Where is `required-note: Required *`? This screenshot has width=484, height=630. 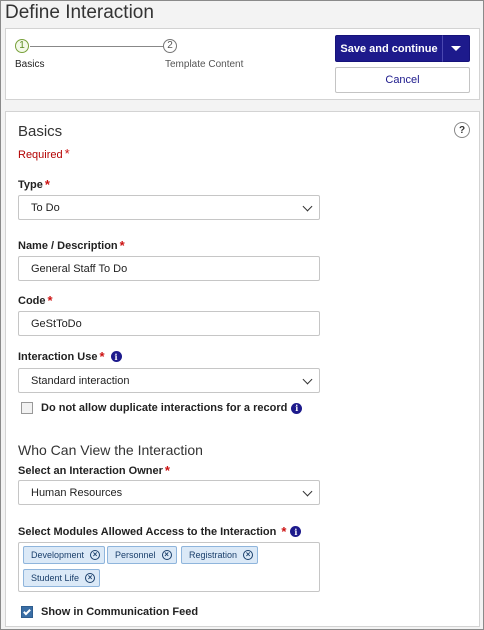
required-note: Required * is located at coordinates (44, 153).